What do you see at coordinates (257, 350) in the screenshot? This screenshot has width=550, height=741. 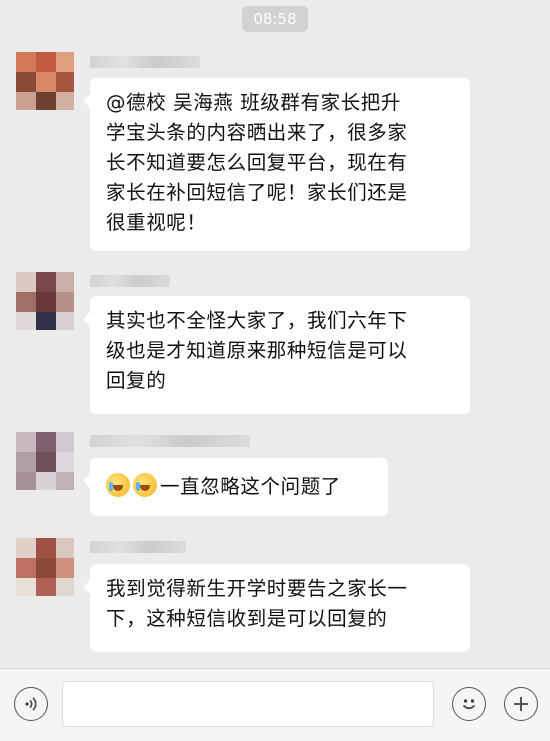 I see `message-line: 级也是才知道原来那种短信是可以` at bounding box center [257, 350].